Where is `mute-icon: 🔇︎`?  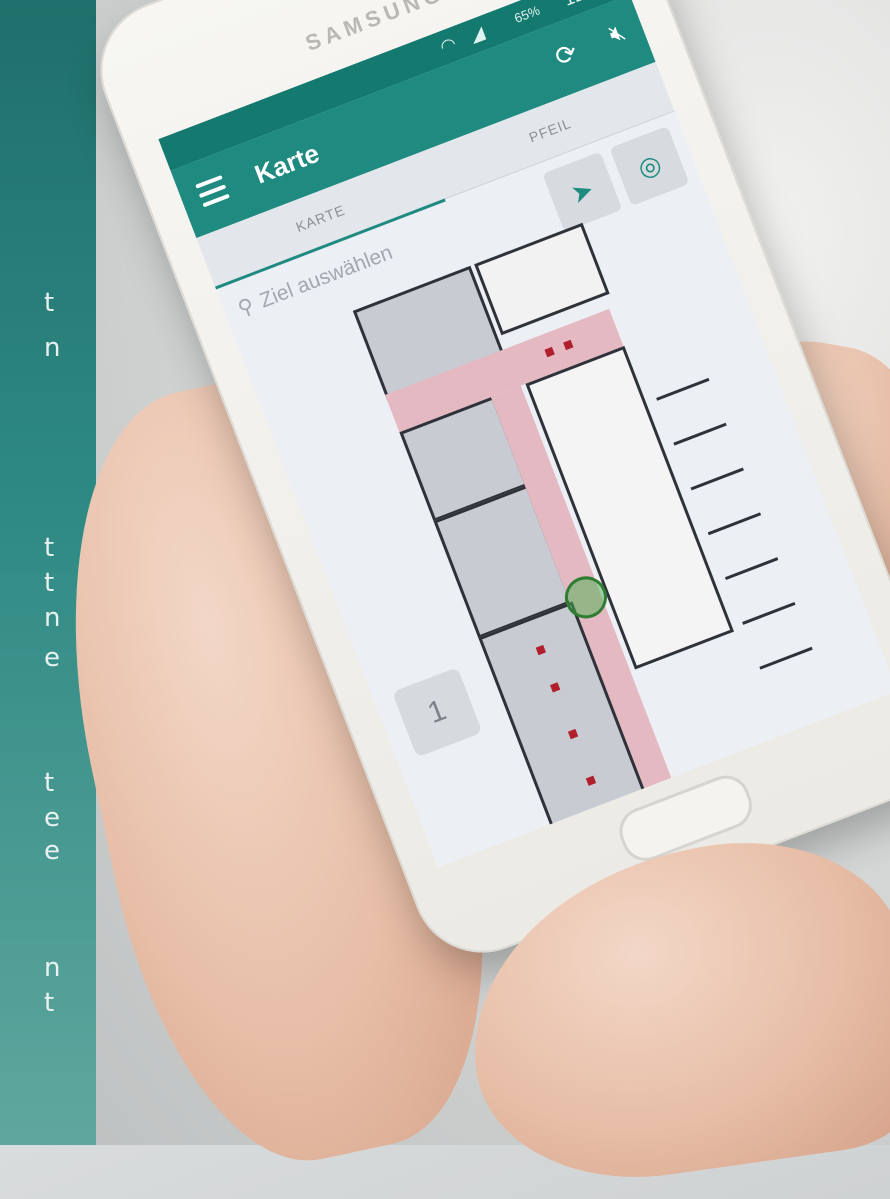 mute-icon: 🔇︎ is located at coordinates (617, 34).